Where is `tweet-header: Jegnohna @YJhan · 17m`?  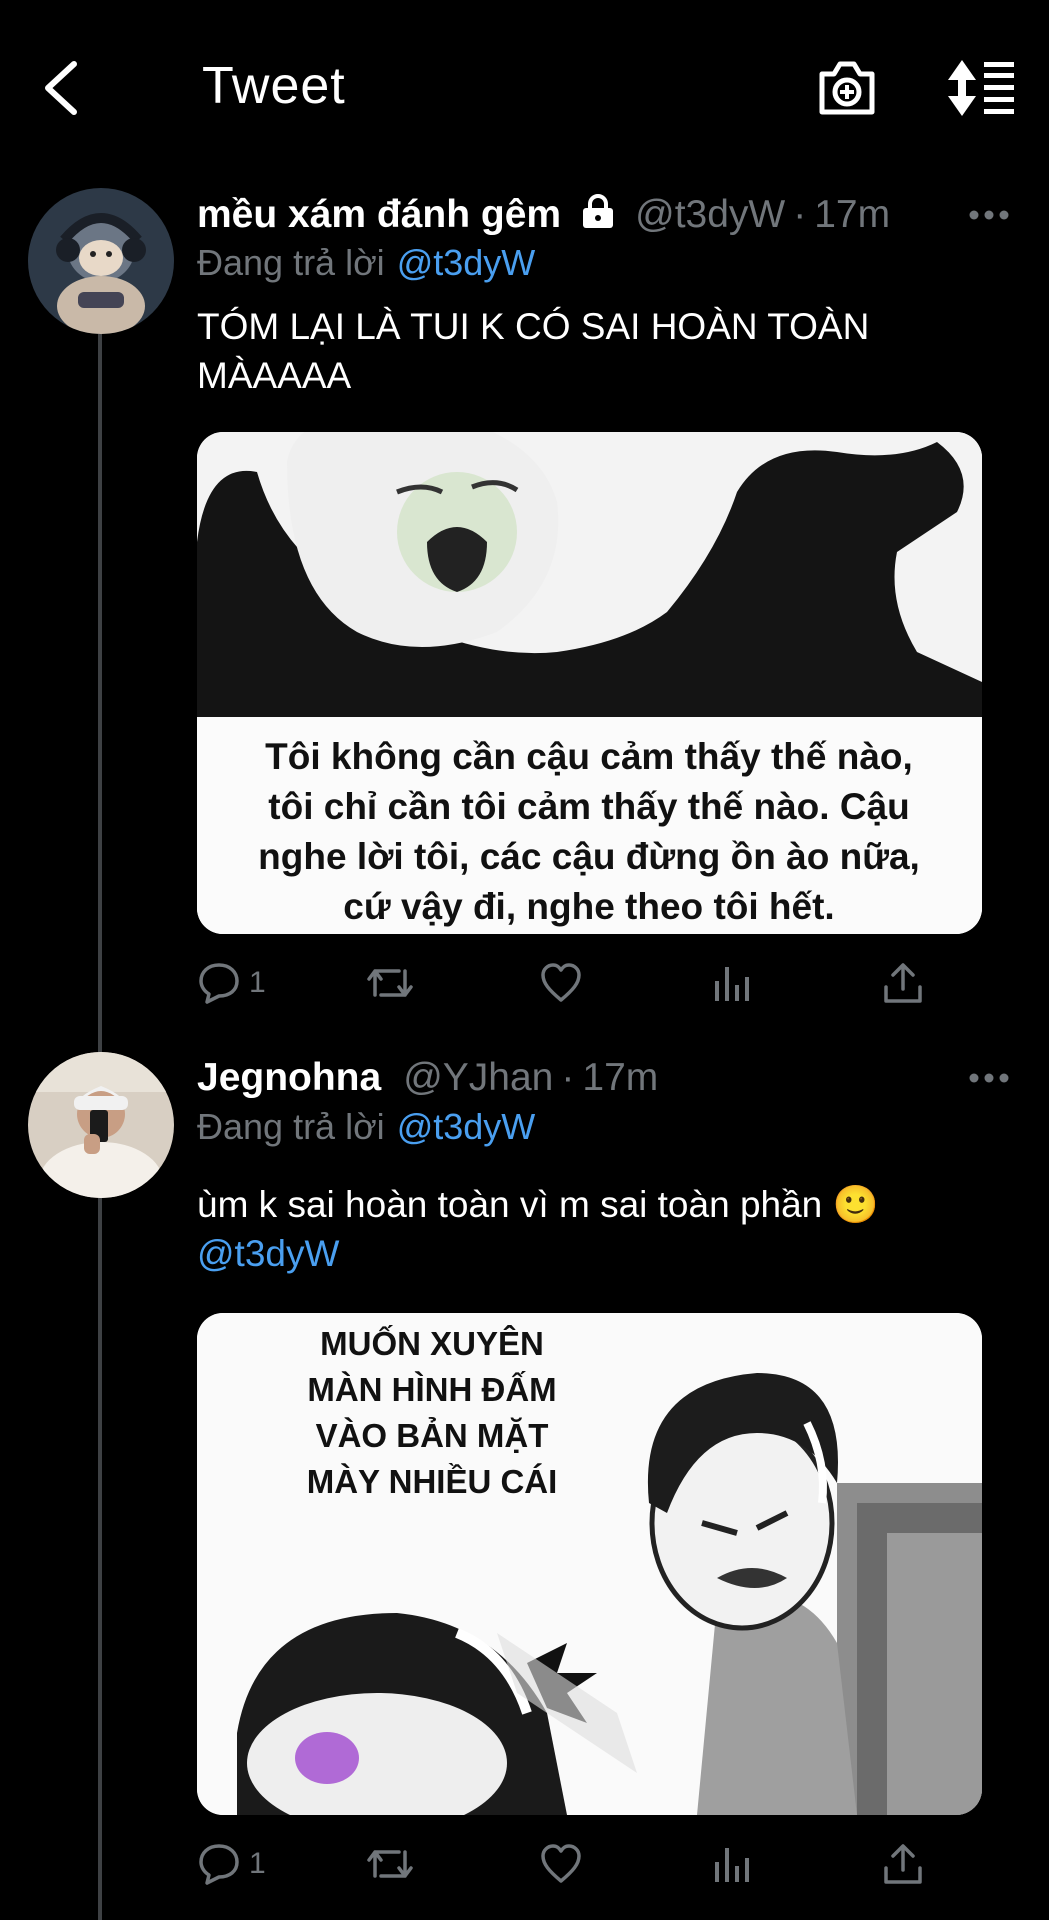
tweet-header: Jegnohna @YJhan · 17m is located at coordinates (427, 1078).